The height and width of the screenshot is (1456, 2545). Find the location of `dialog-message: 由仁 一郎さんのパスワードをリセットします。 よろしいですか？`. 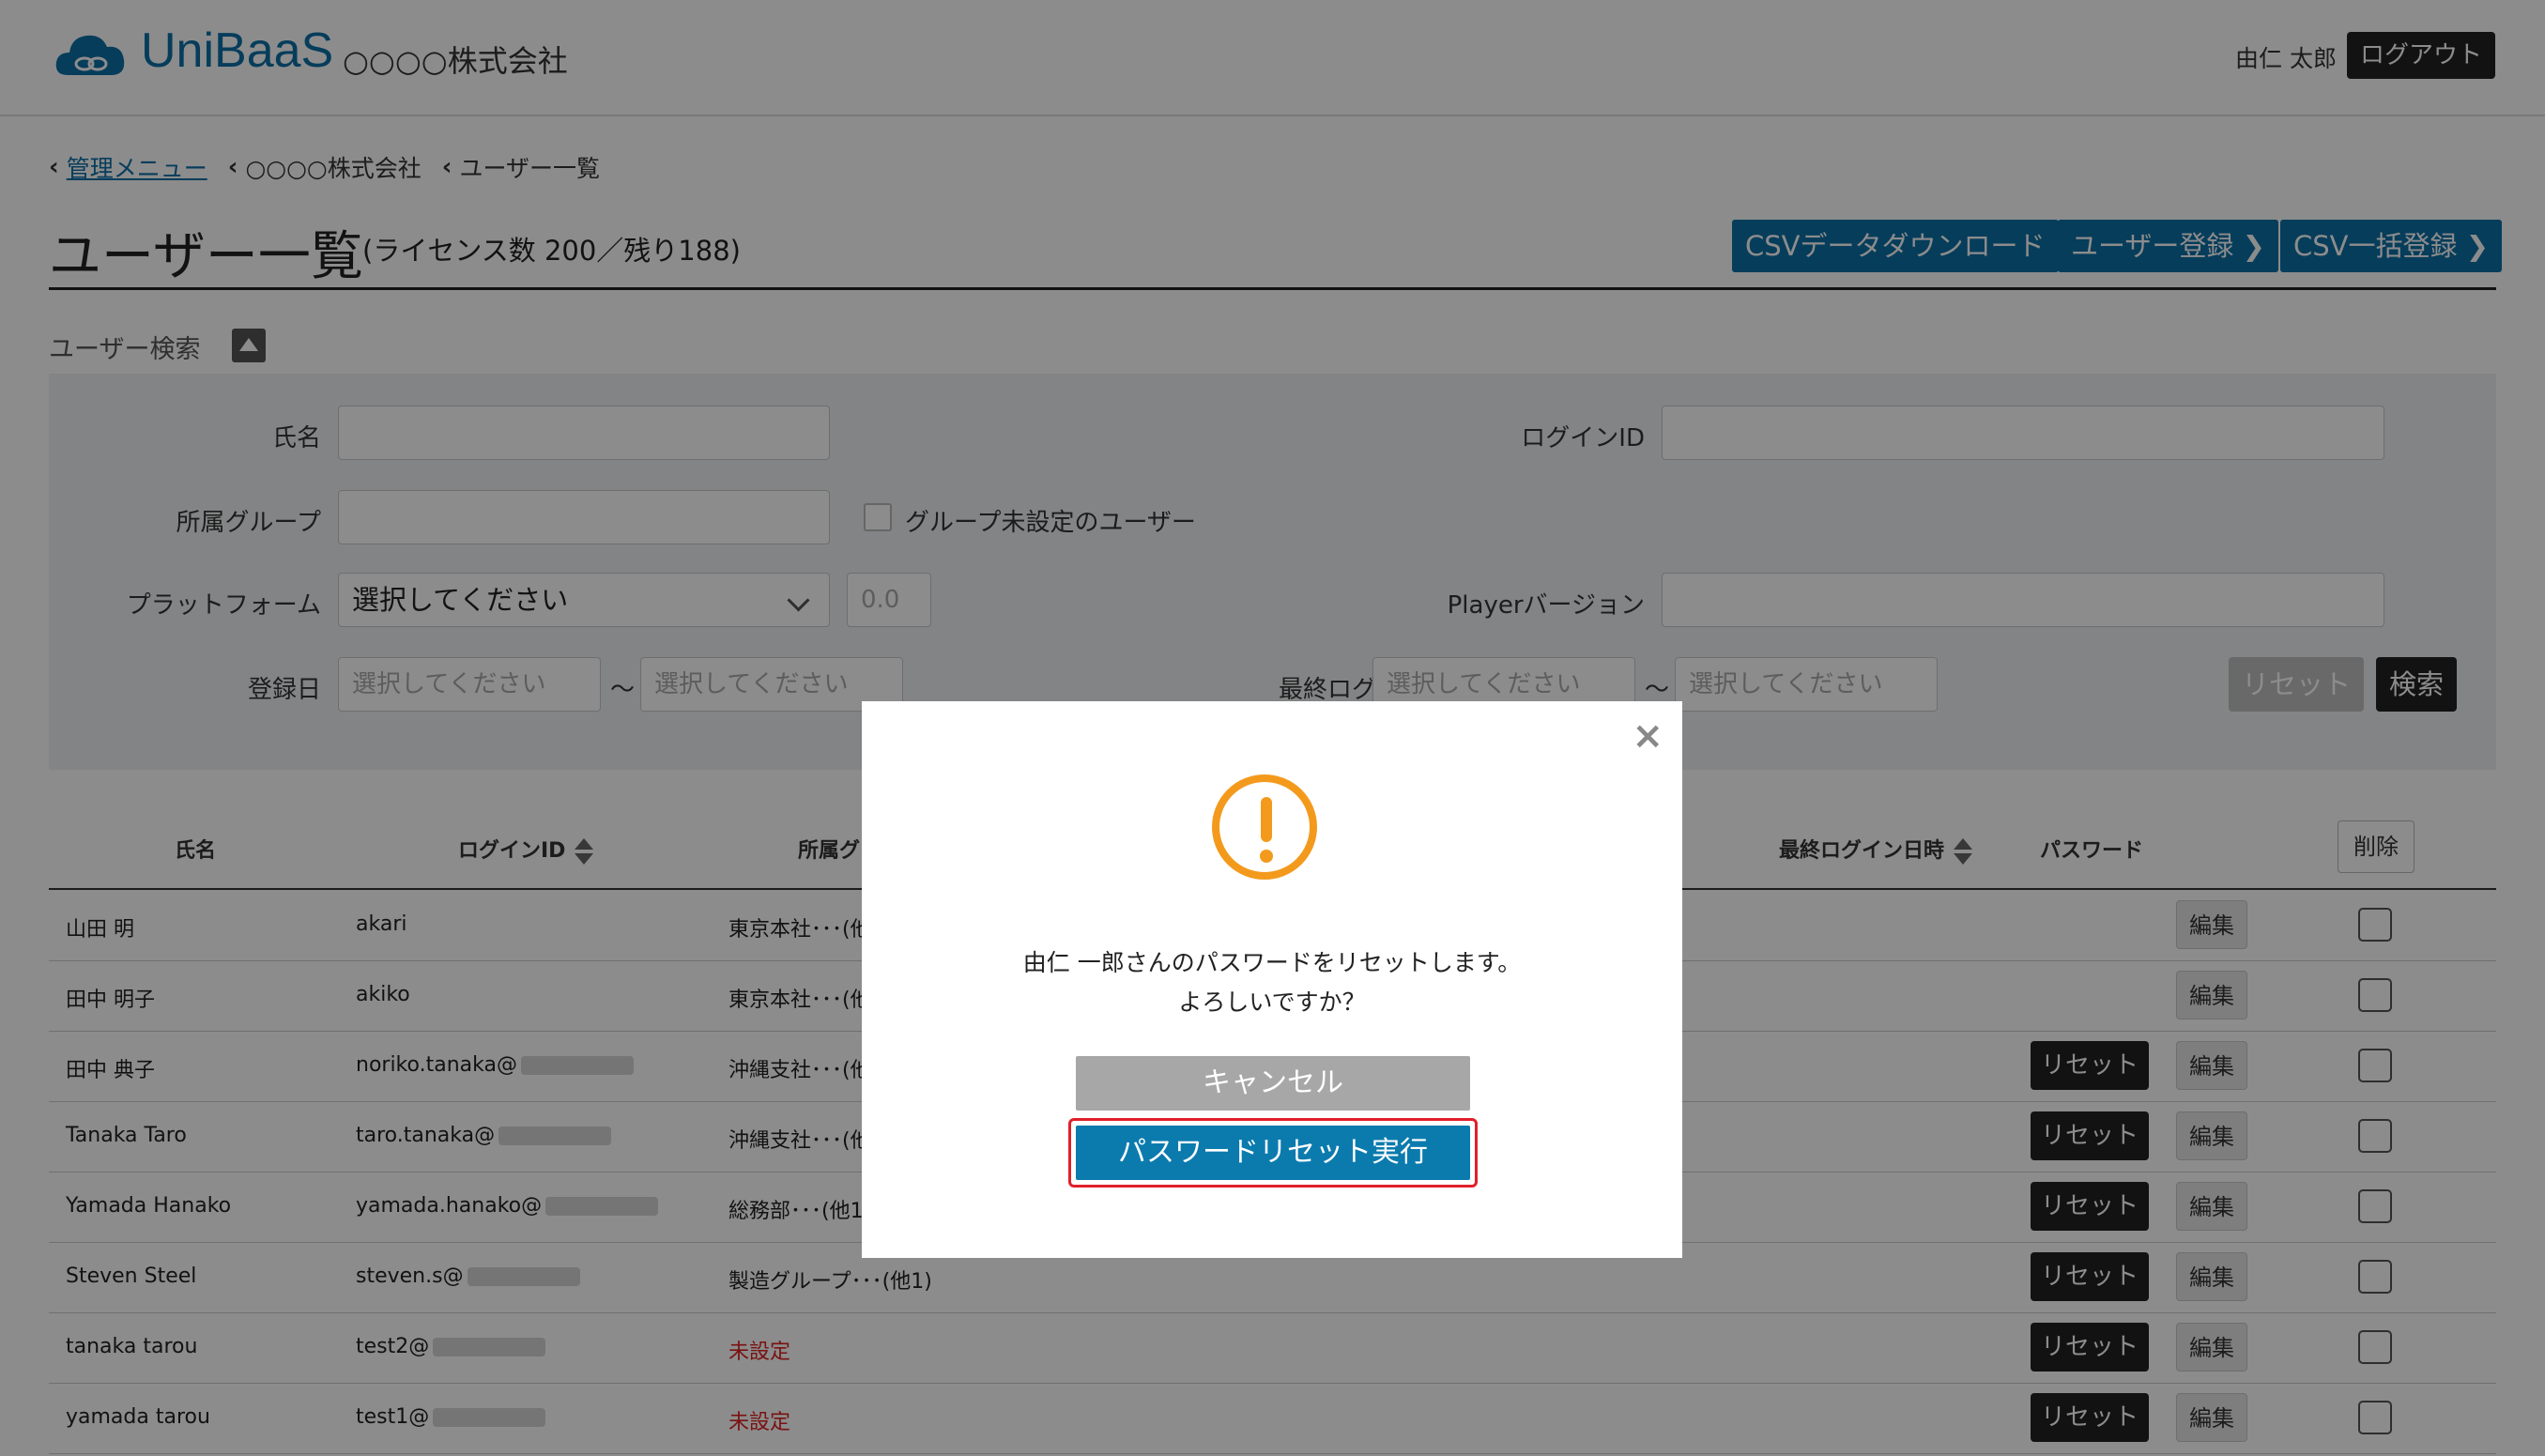

dialog-message: 由仁 一郎さんのパスワードをリセットします。 よろしいですか？ is located at coordinates (1272, 982).